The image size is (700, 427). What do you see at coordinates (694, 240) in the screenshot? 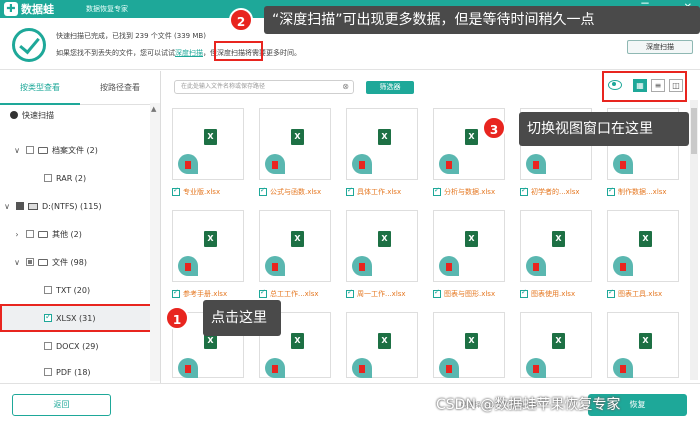
I see `main-scrollbar` at bounding box center [694, 240].